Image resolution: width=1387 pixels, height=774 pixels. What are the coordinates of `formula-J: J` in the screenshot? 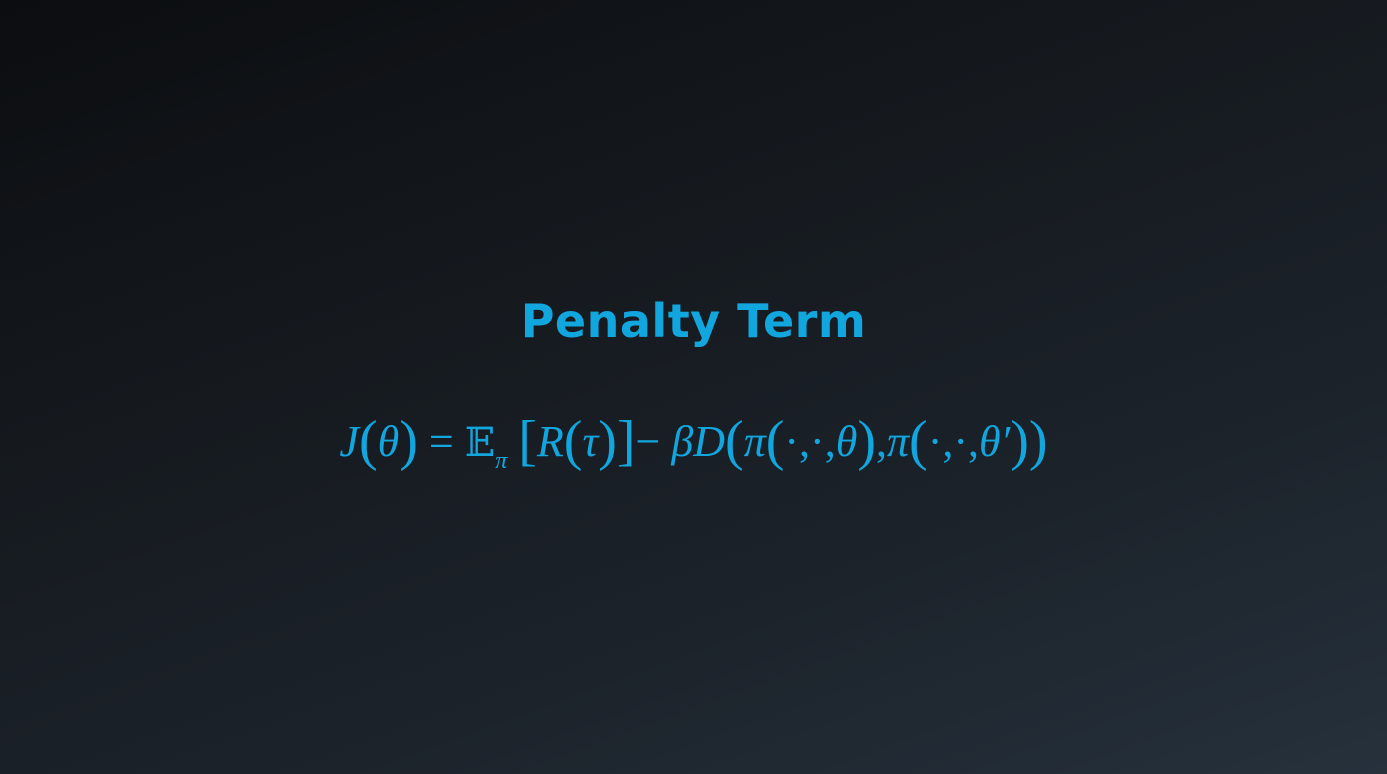 It's located at (349, 441).